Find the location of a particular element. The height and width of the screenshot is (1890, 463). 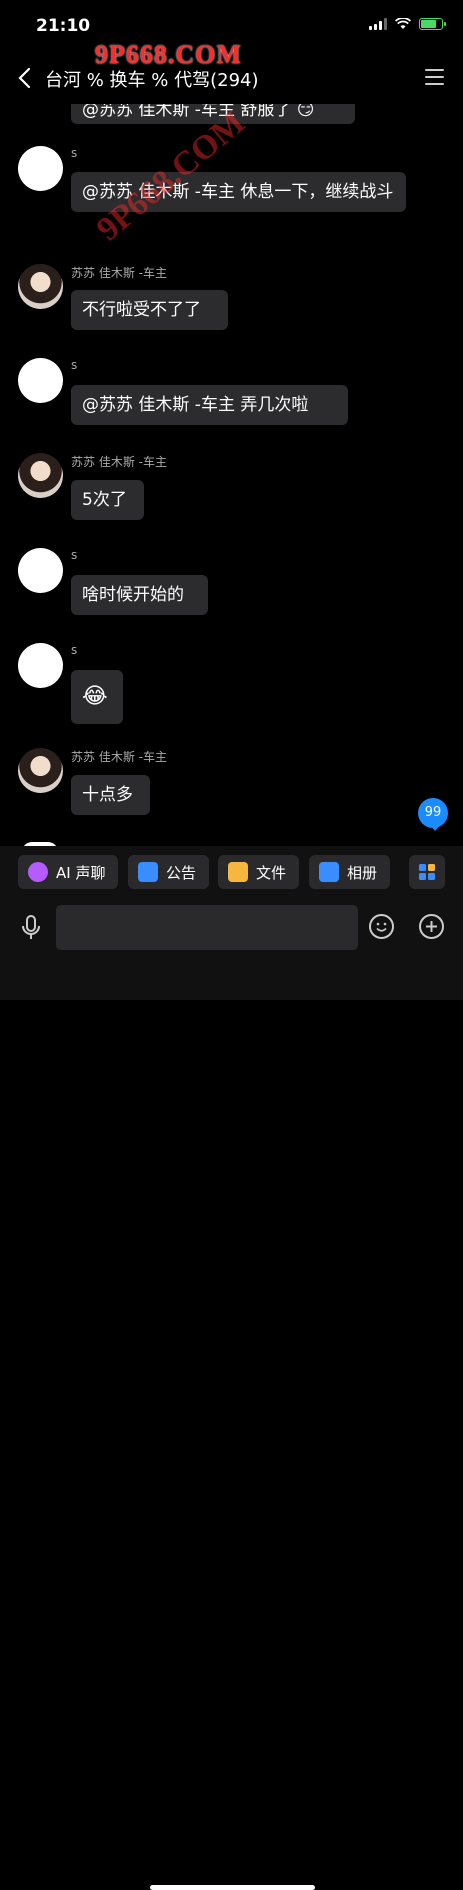

message-bubble: 不行啦受不了了 is located at coordinates (149, 310).